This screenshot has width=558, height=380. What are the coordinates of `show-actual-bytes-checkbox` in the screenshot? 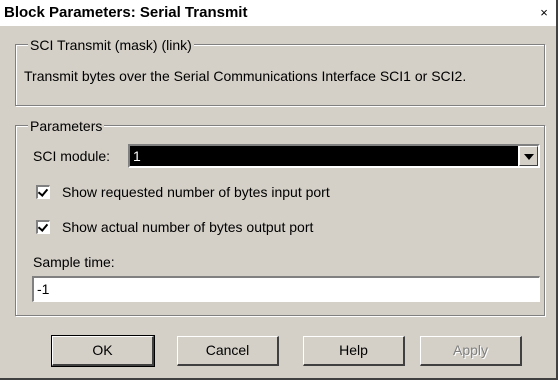 It's located at (43, 227).